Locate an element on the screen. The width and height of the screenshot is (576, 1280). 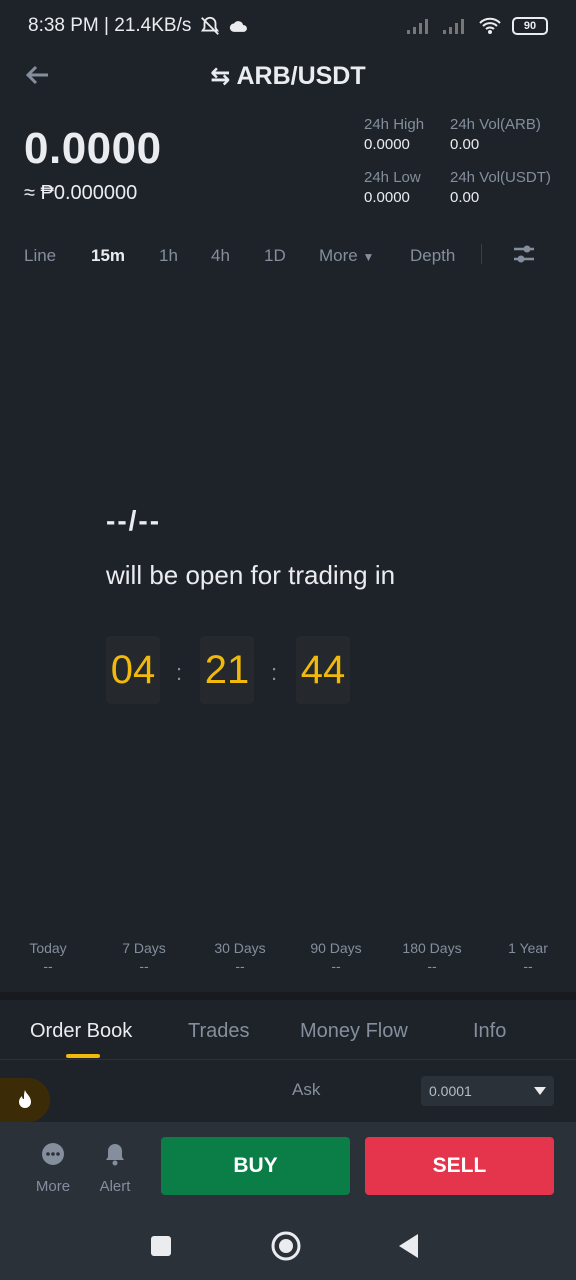
battery-icon: 90 is located at coordinates (530, 26).